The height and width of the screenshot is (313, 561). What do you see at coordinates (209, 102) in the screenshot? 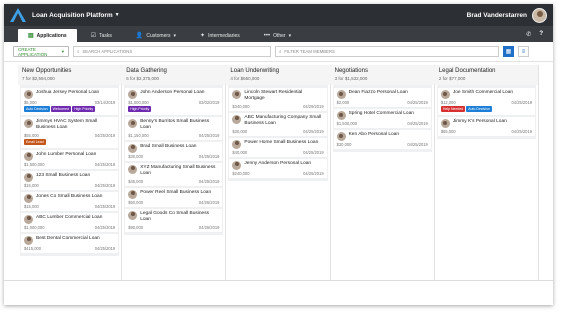
I see `card-date: 03/02/2019` at bounding box center [209, 102].